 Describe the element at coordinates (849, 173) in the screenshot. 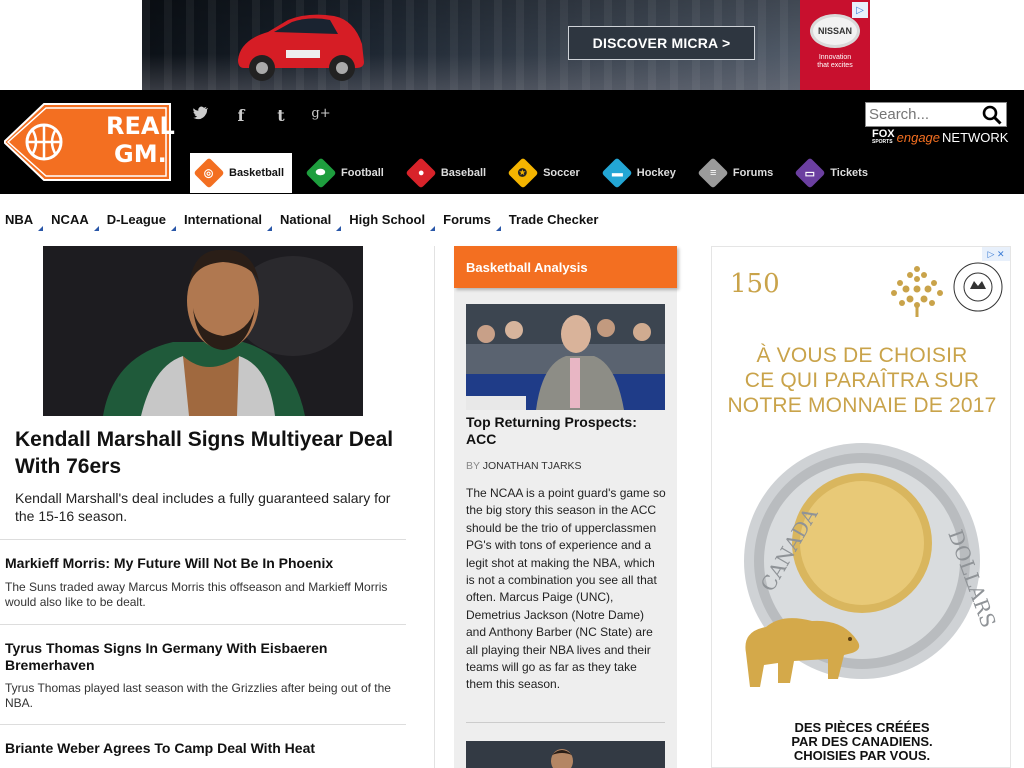

I see `tab-label: Tickets` at that location.